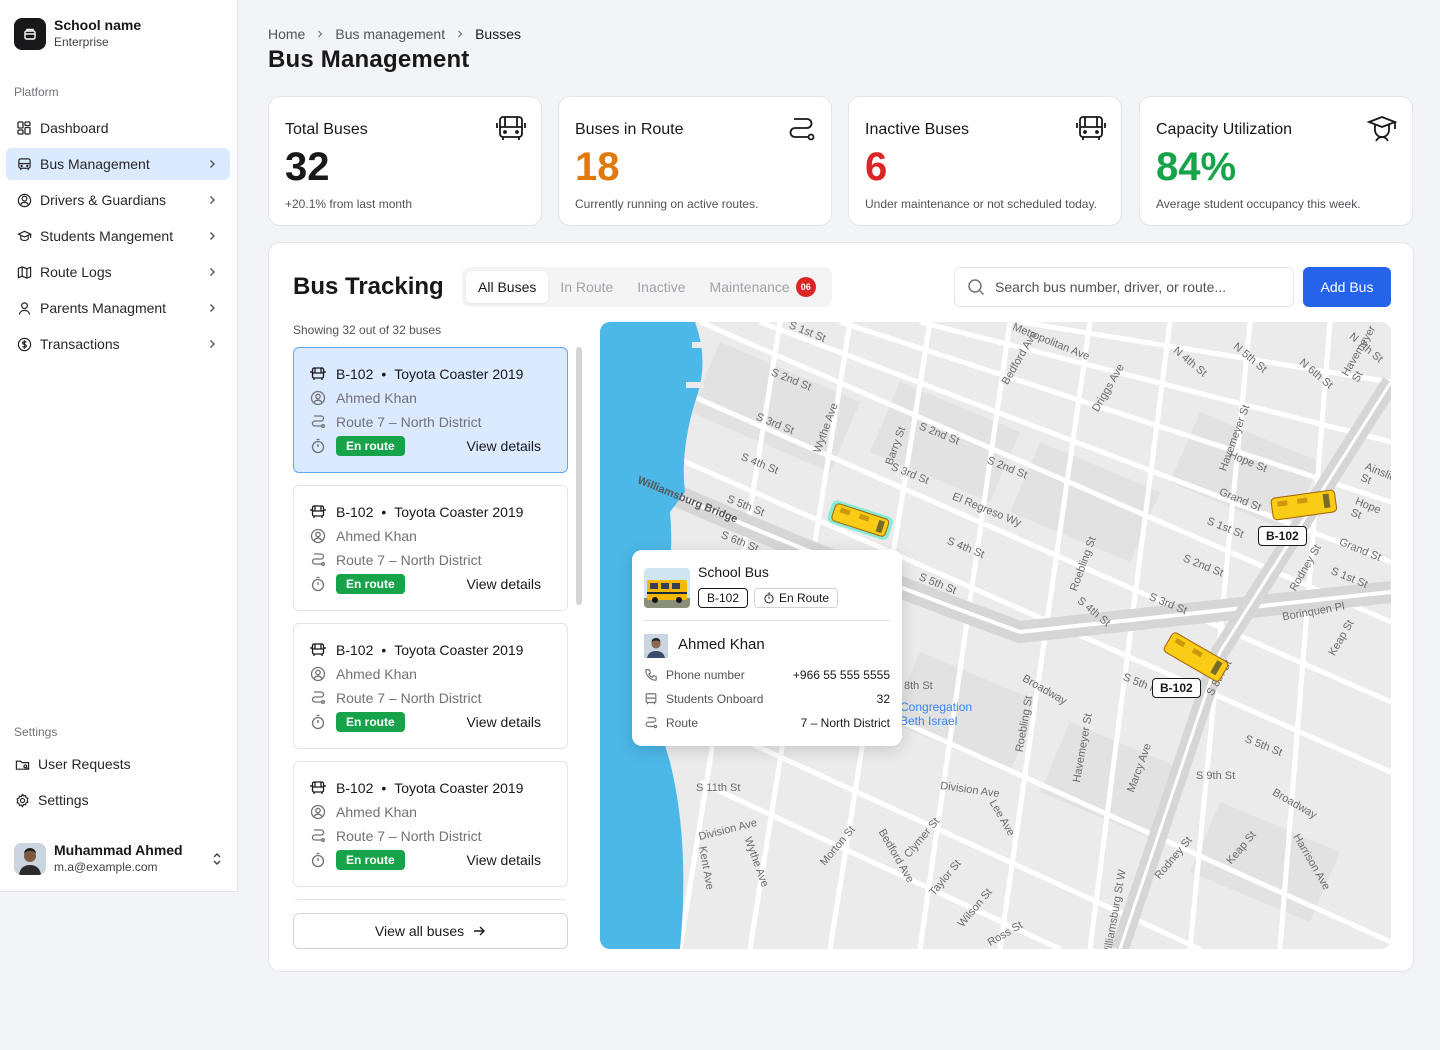  Describe the element at coordinates (63, 800) in the screenshot. I see `sidebar-item-label: Settings` at that location.